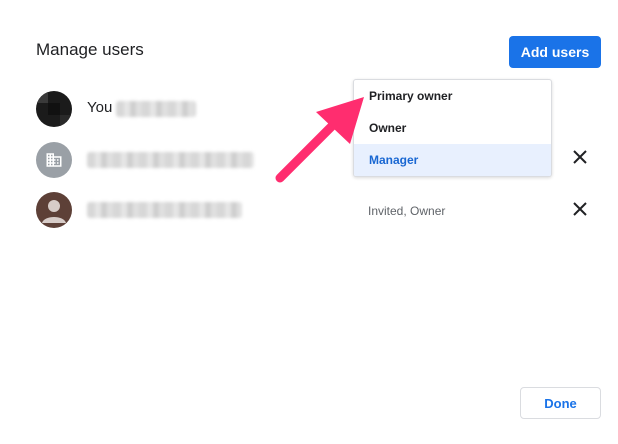 Image resolution: width=618 pixels, height=444 pixels. What do you see at coordinates (452, 160) in the screenshot?
I see `role-option-manager: Manager` at bounding box center [452, 160].